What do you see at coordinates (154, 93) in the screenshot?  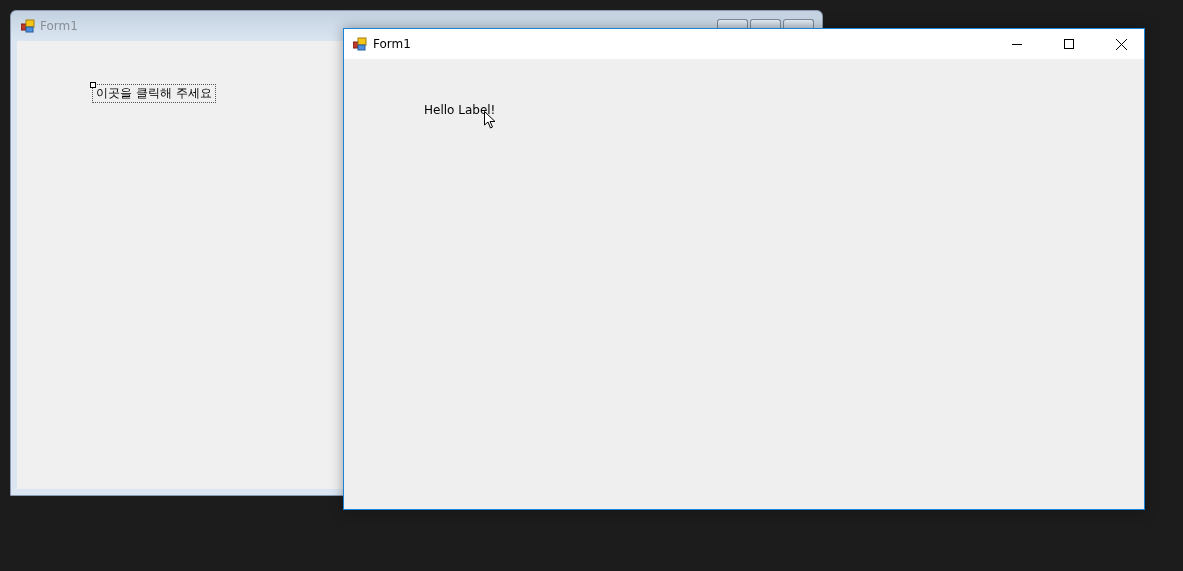 I see `label-control: 이곳을 클릭해 주세요` at bounding box center [154, 93].